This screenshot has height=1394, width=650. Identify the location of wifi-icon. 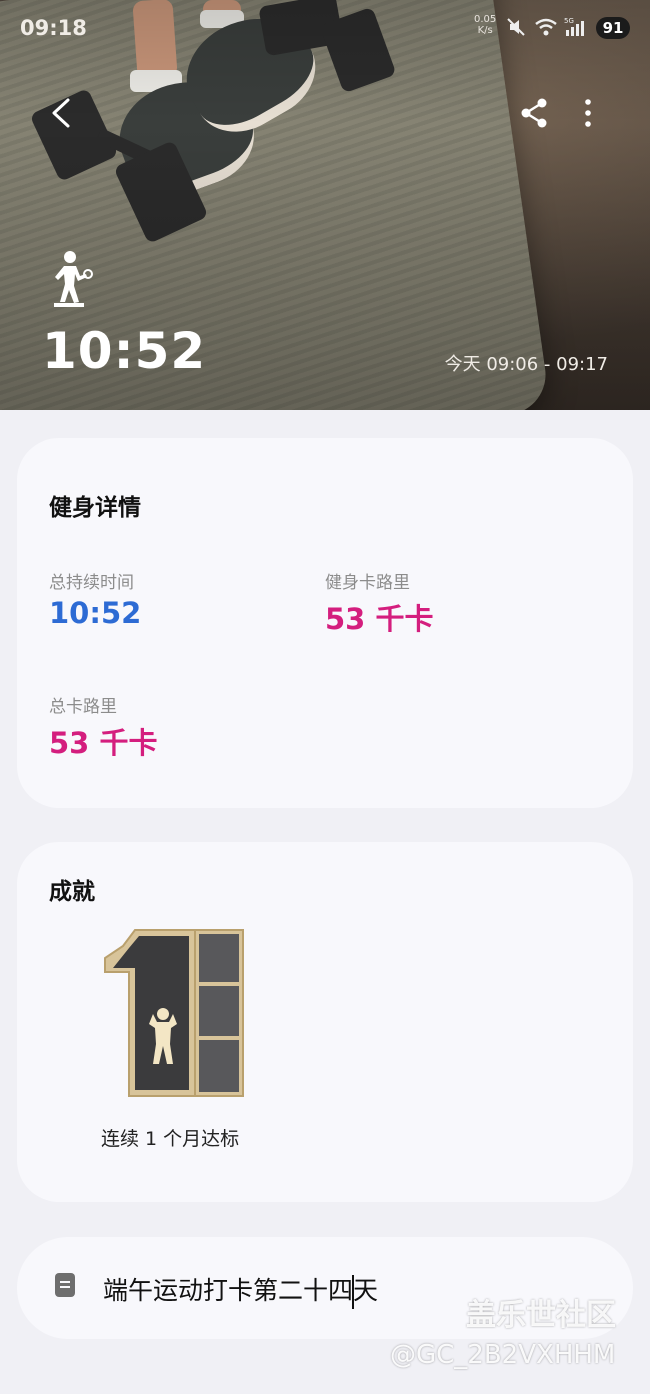
(546, 27).